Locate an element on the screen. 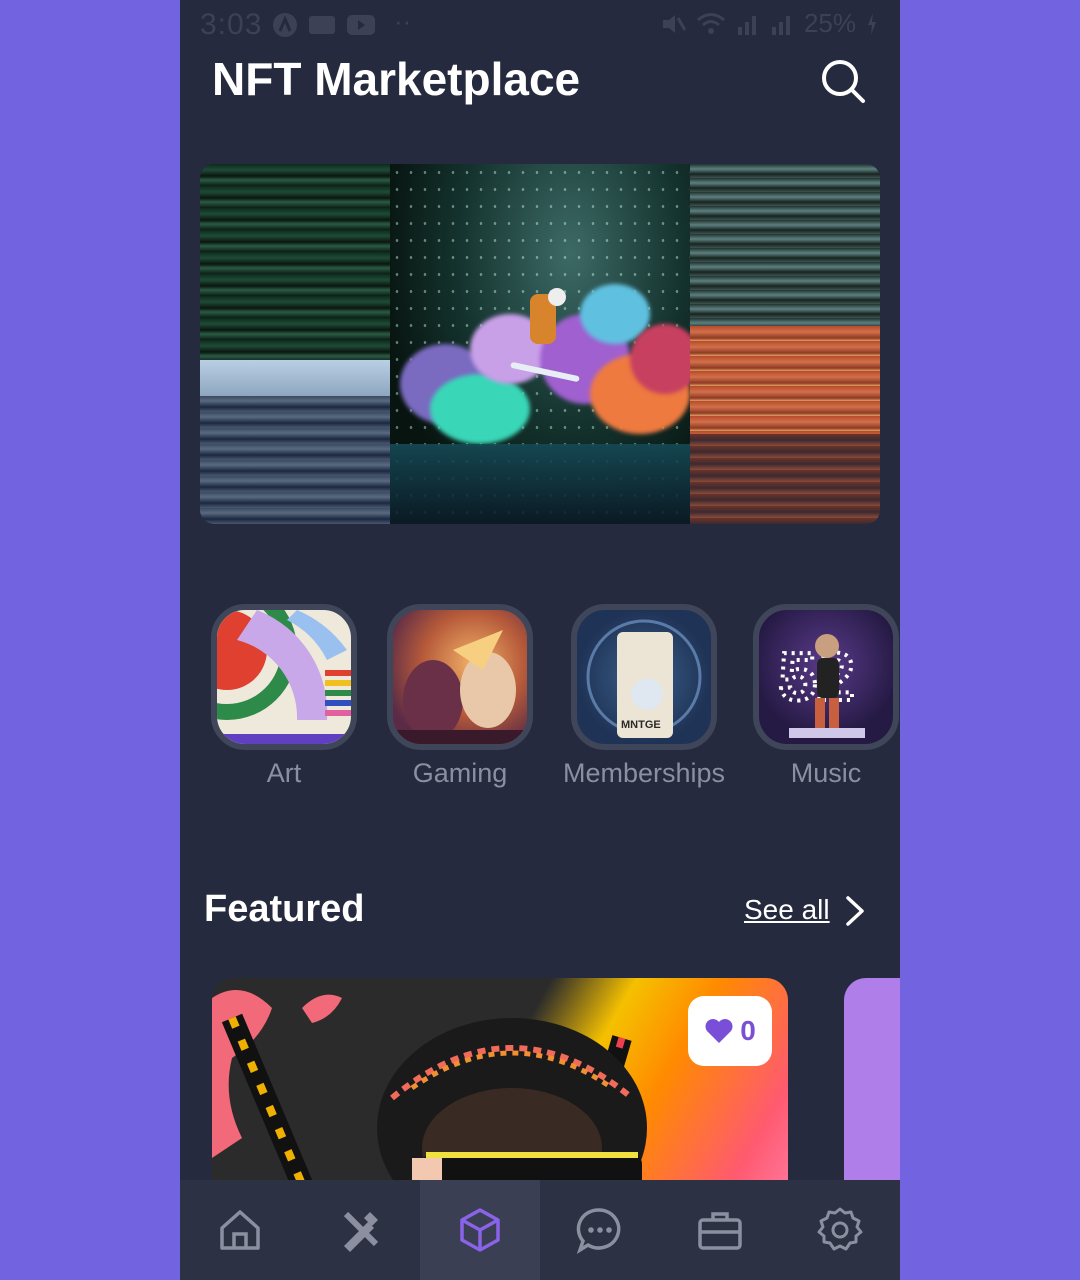 Image resolution: width=1080 pixels, height=1280 pixels. banner-right-blur is located at coordinates (785, 344).